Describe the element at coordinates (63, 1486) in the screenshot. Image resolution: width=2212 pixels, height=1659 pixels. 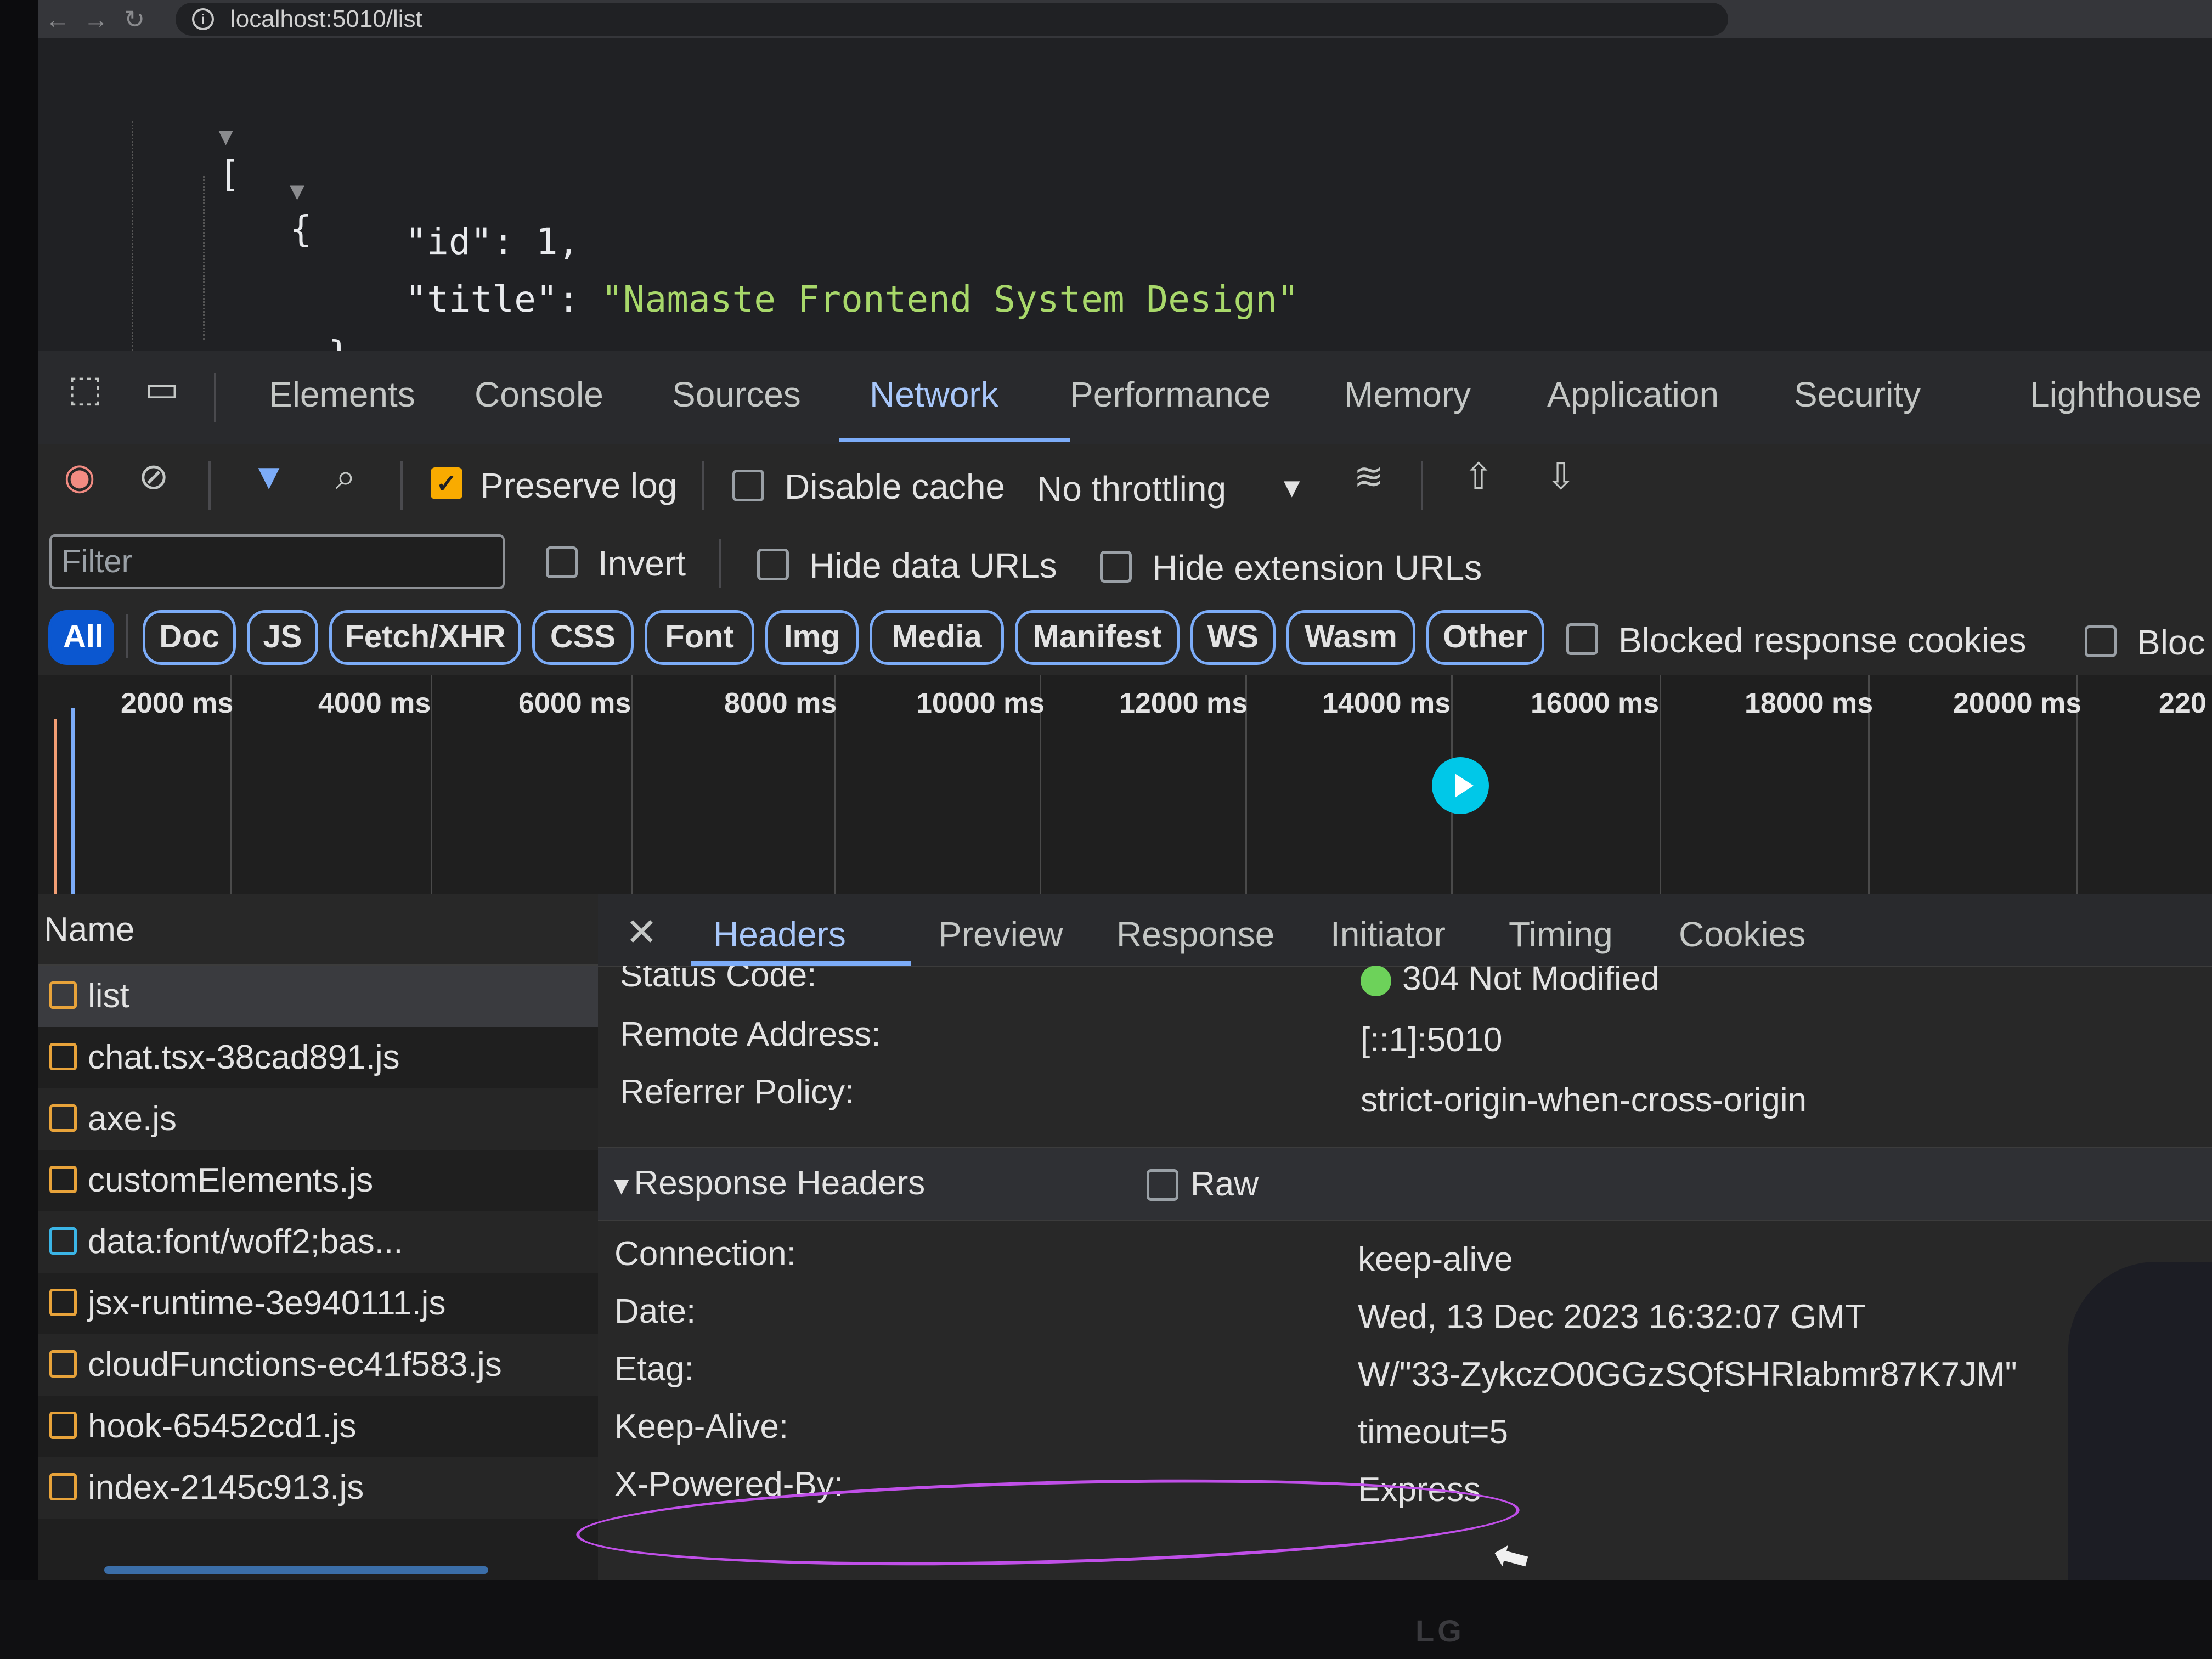
I see `script-icon` at that location.